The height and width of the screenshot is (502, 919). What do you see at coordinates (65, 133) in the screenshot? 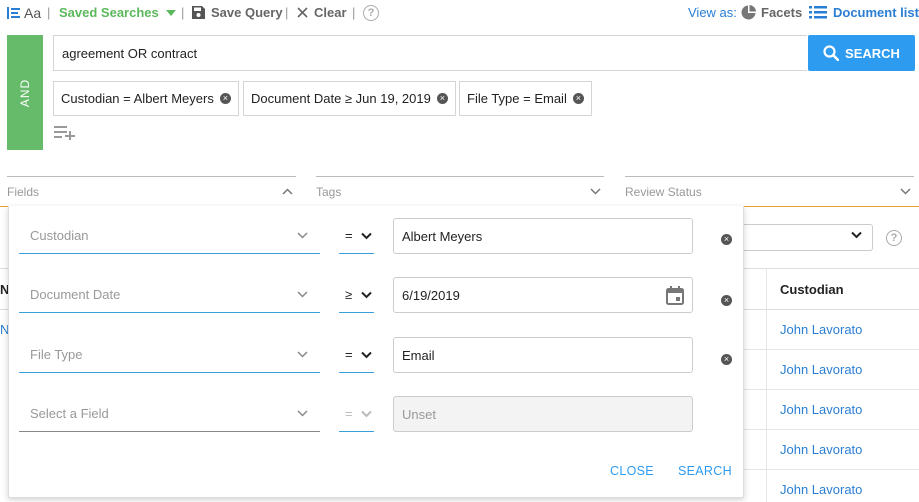
I see `add-filter-icon` at bounding box center [65, 133].